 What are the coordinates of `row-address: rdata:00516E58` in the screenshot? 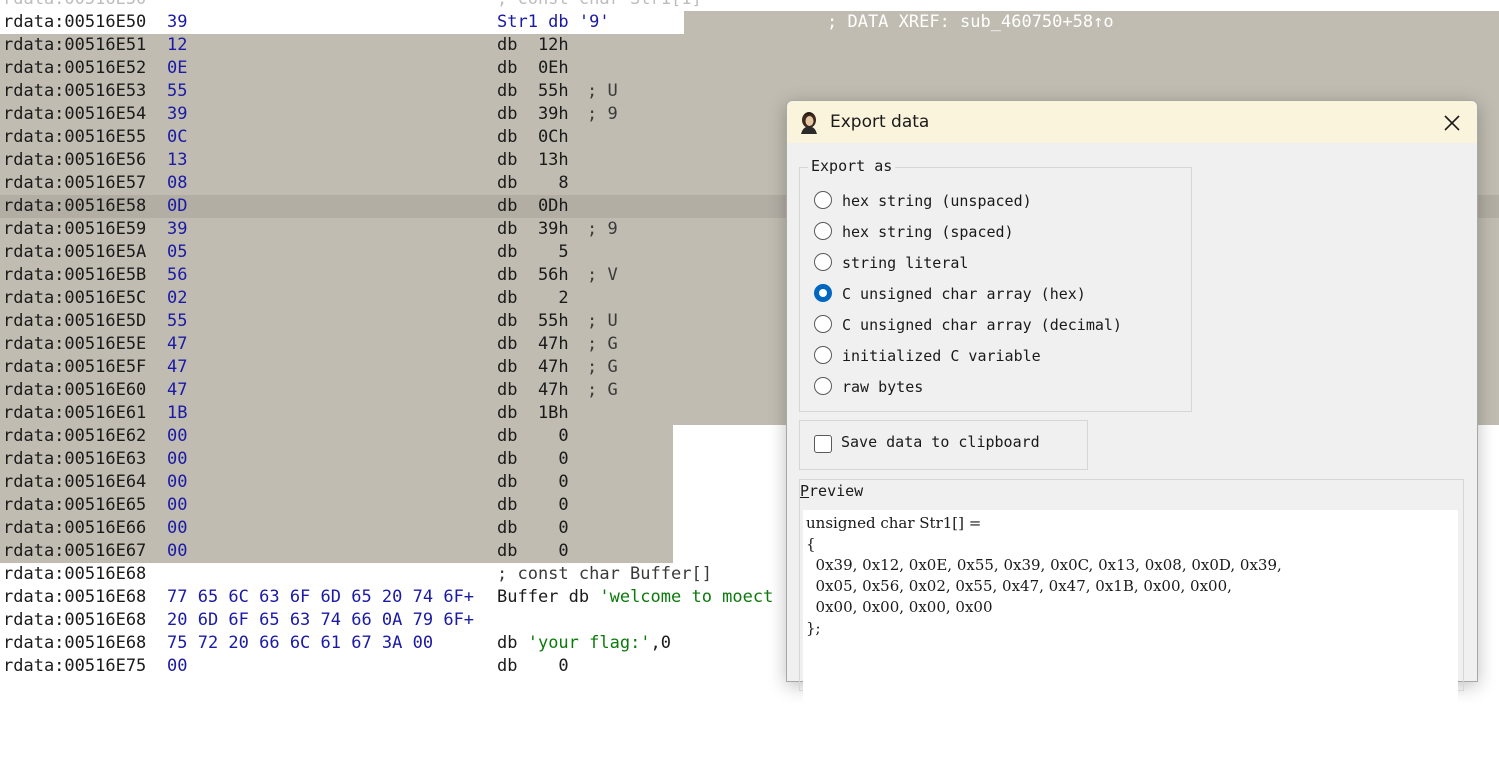 It's located at (75, 206).